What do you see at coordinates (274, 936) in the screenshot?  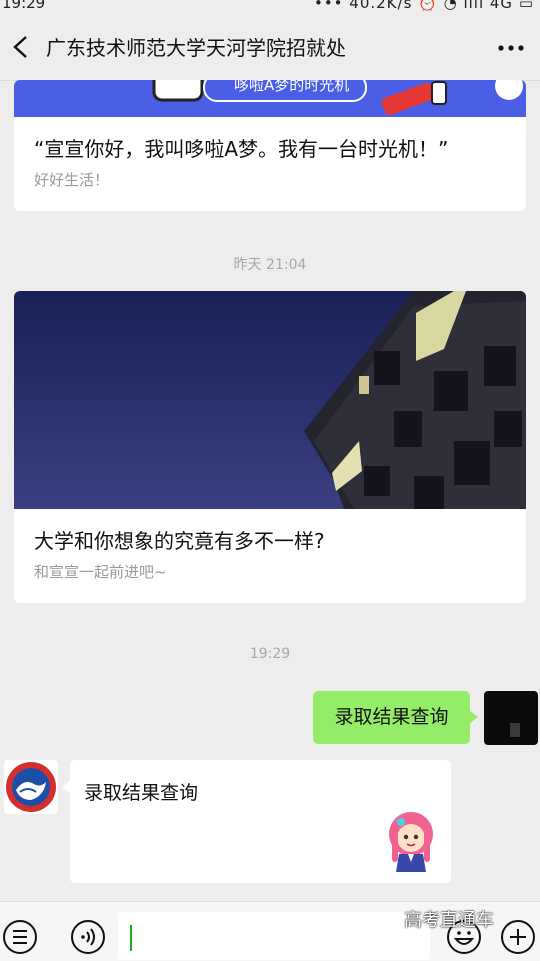 I see `message-input` at bounding box center [274, 936].